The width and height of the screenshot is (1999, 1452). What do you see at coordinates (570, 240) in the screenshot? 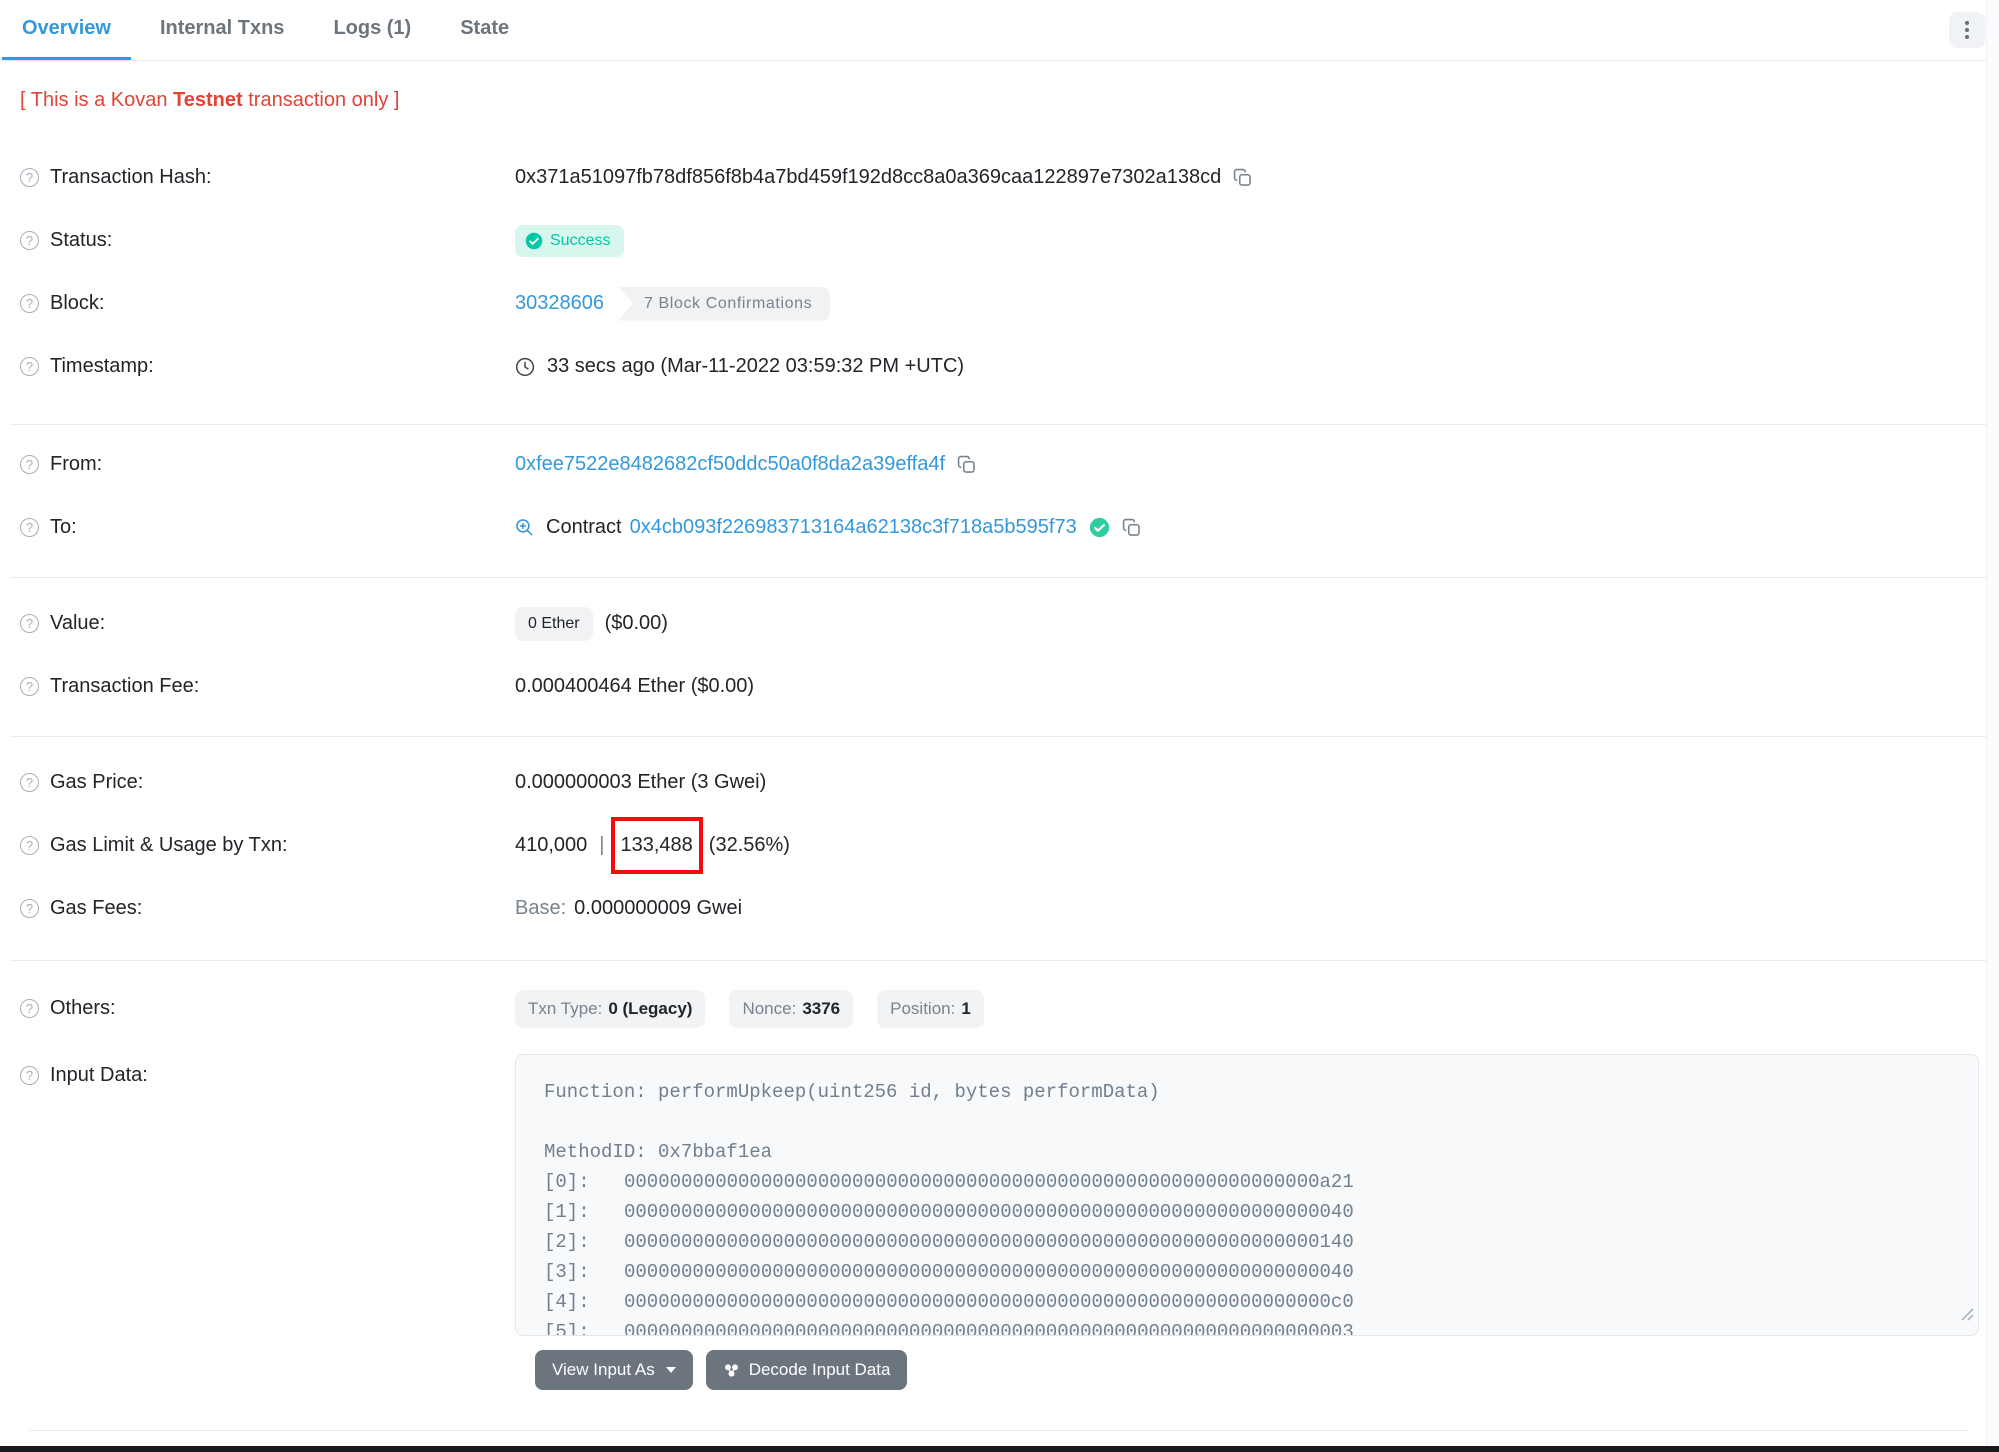
I see `status-badge: Success` at bounding box center [570, 240].